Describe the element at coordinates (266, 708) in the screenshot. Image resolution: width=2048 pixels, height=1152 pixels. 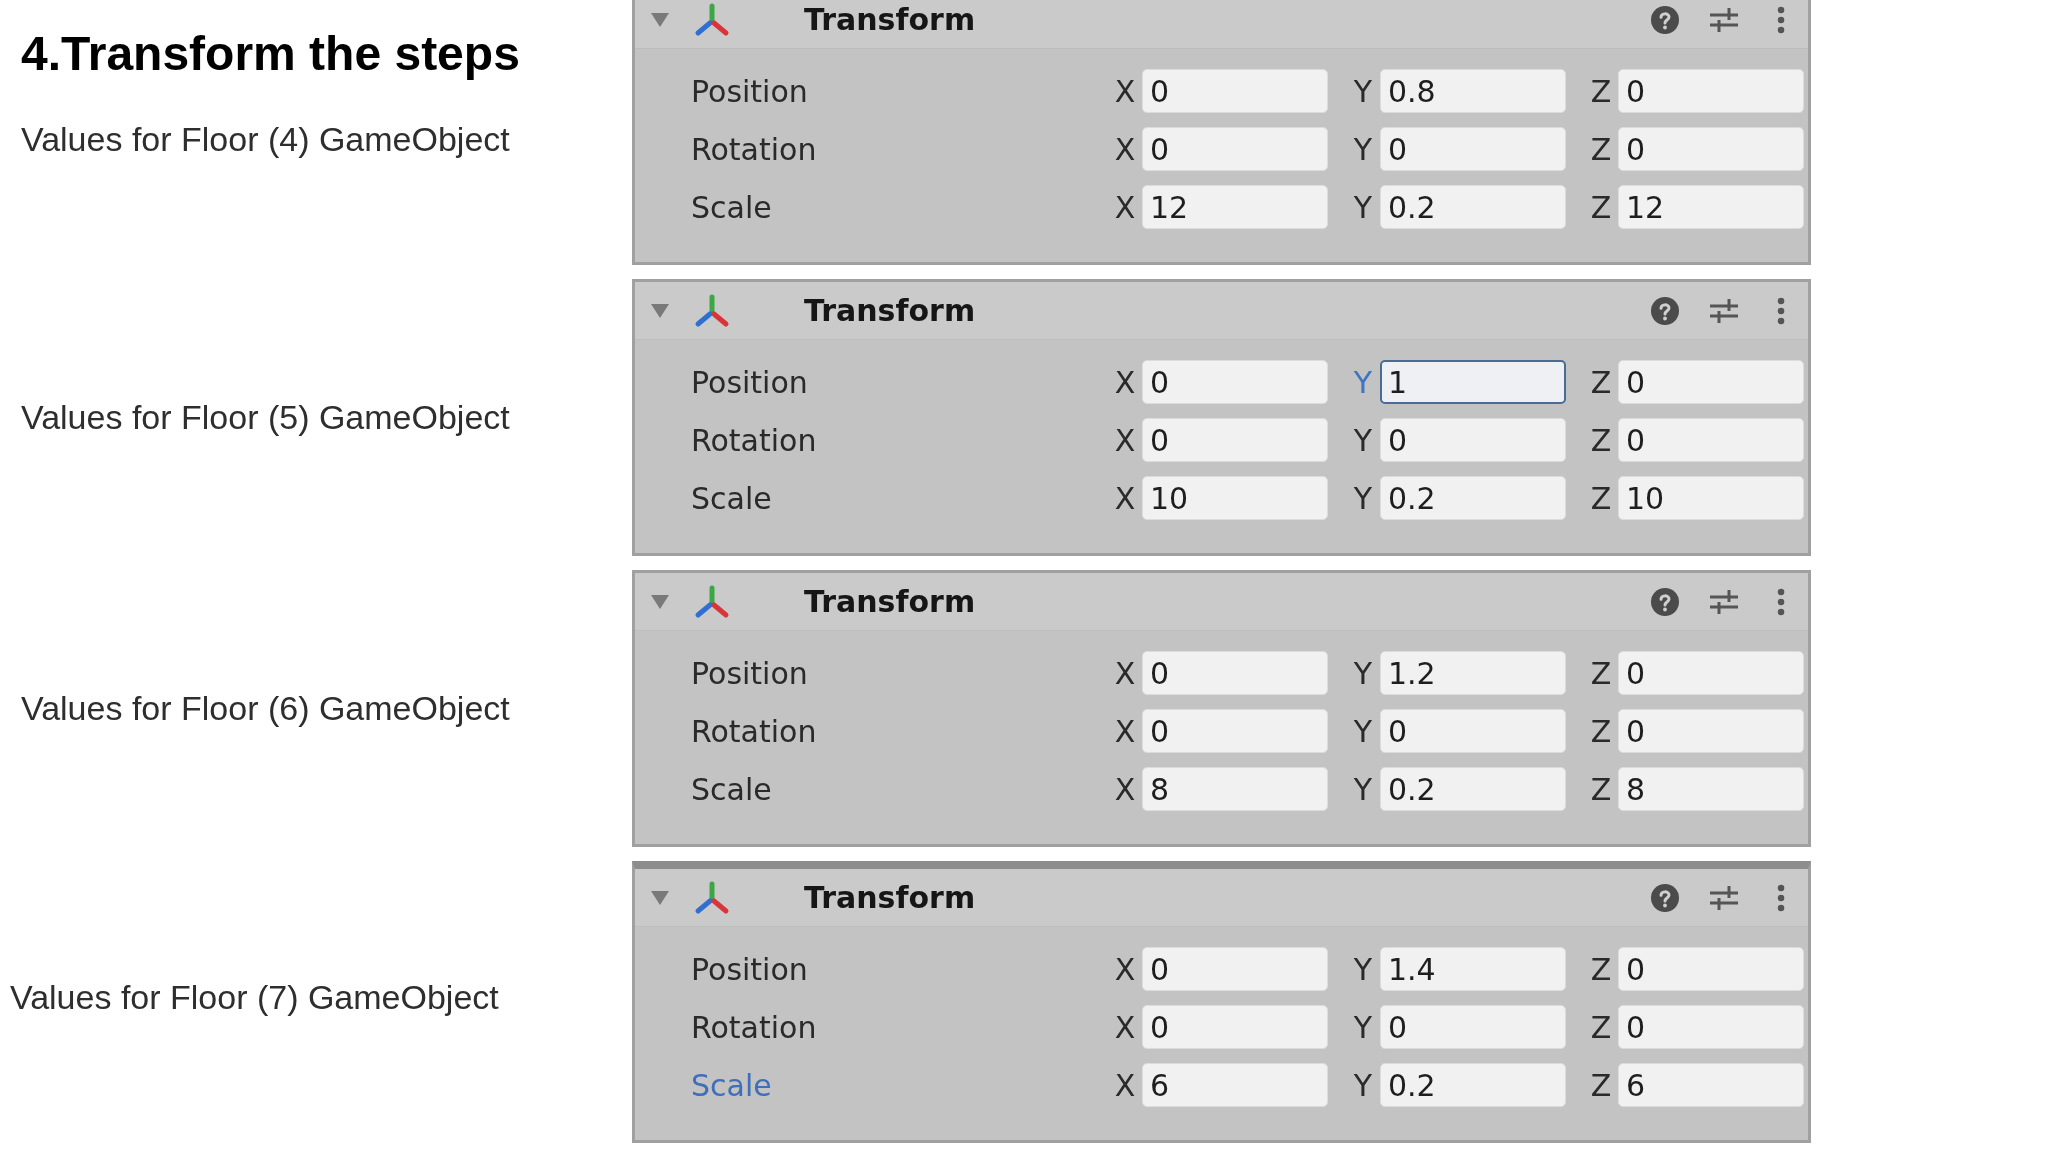
I see `step-caption: Values for Floor (6) GameObject` at that location.